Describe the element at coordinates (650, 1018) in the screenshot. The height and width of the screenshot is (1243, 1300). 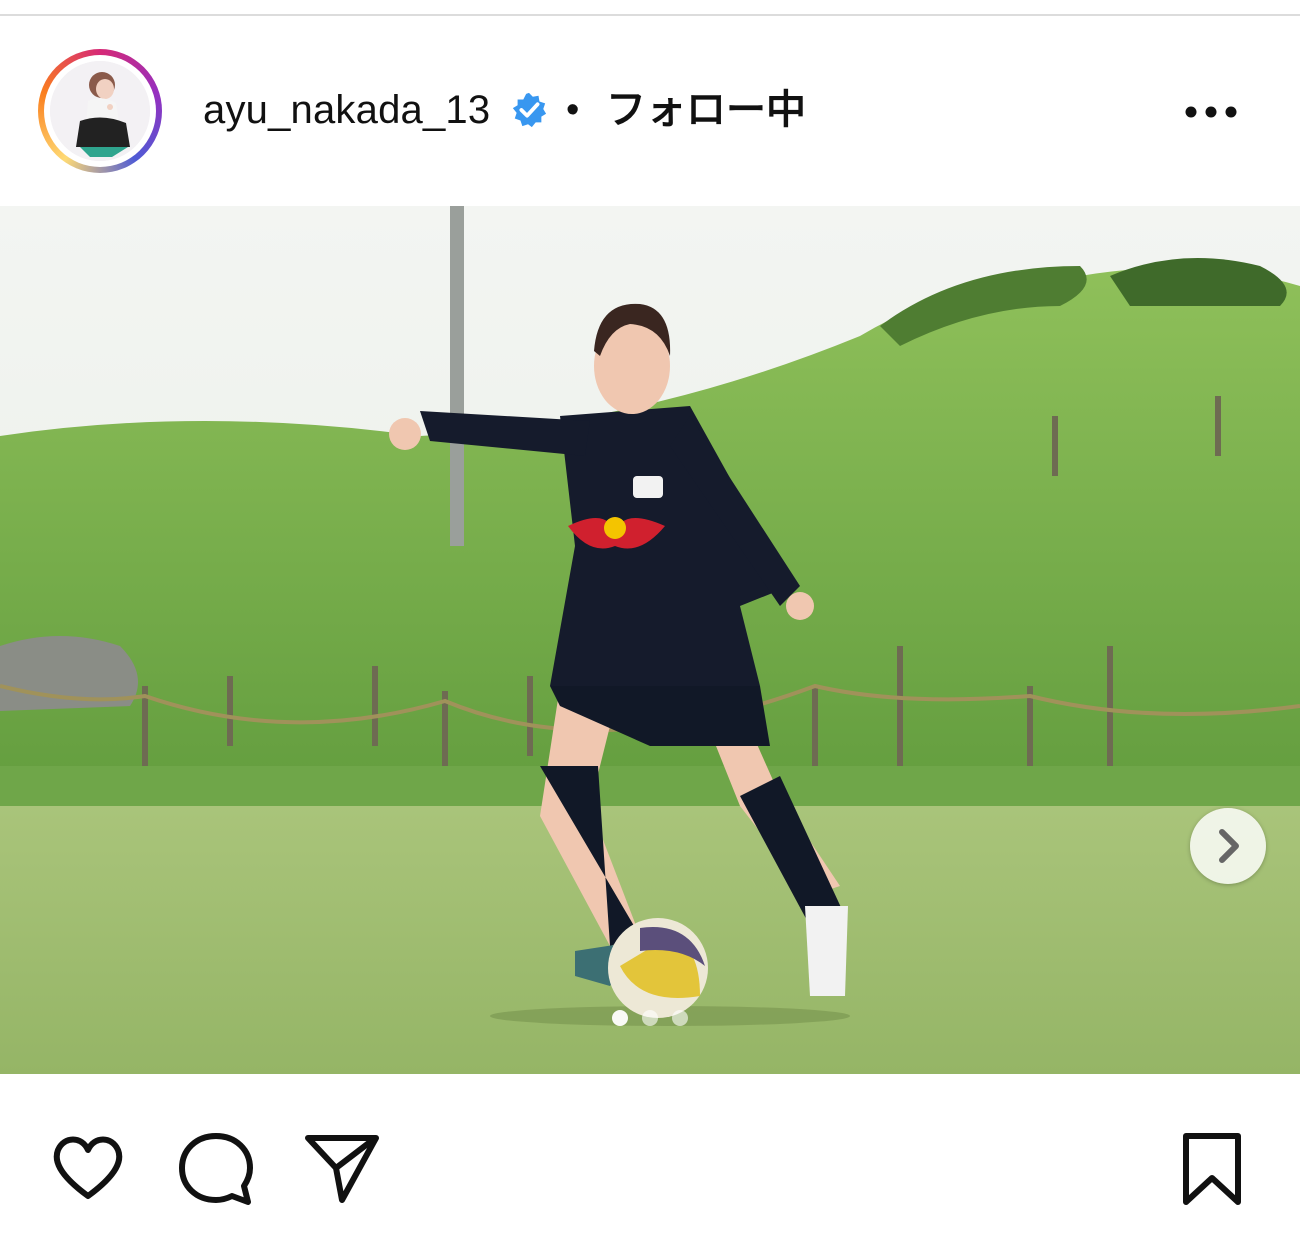
I see `carousel-indicator` at that location.